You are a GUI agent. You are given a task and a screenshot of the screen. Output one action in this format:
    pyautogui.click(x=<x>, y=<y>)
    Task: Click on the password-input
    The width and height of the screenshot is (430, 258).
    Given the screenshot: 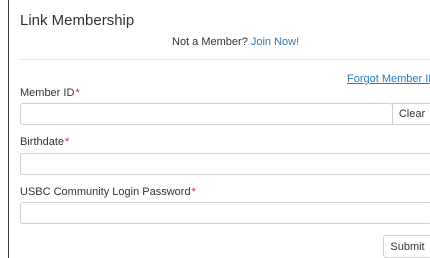 What is the action you would take?
    pyautogui.click(x=225, y=213)
    